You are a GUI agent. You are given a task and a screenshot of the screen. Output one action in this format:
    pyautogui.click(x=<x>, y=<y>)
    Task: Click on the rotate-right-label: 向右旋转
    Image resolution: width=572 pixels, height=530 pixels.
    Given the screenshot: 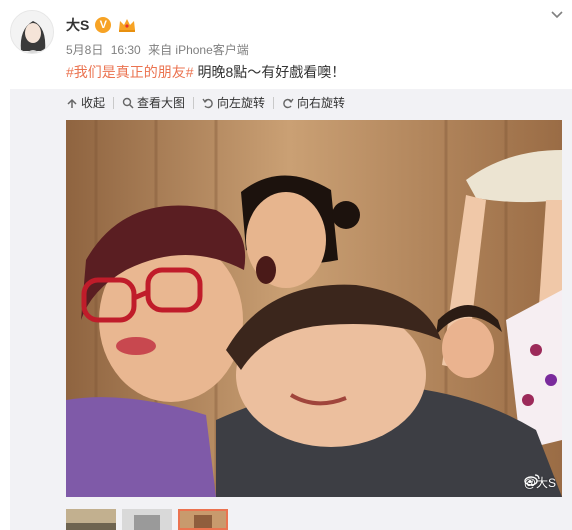 What is the action you would take?
    pyautogui.click(x=321, y=103)
    